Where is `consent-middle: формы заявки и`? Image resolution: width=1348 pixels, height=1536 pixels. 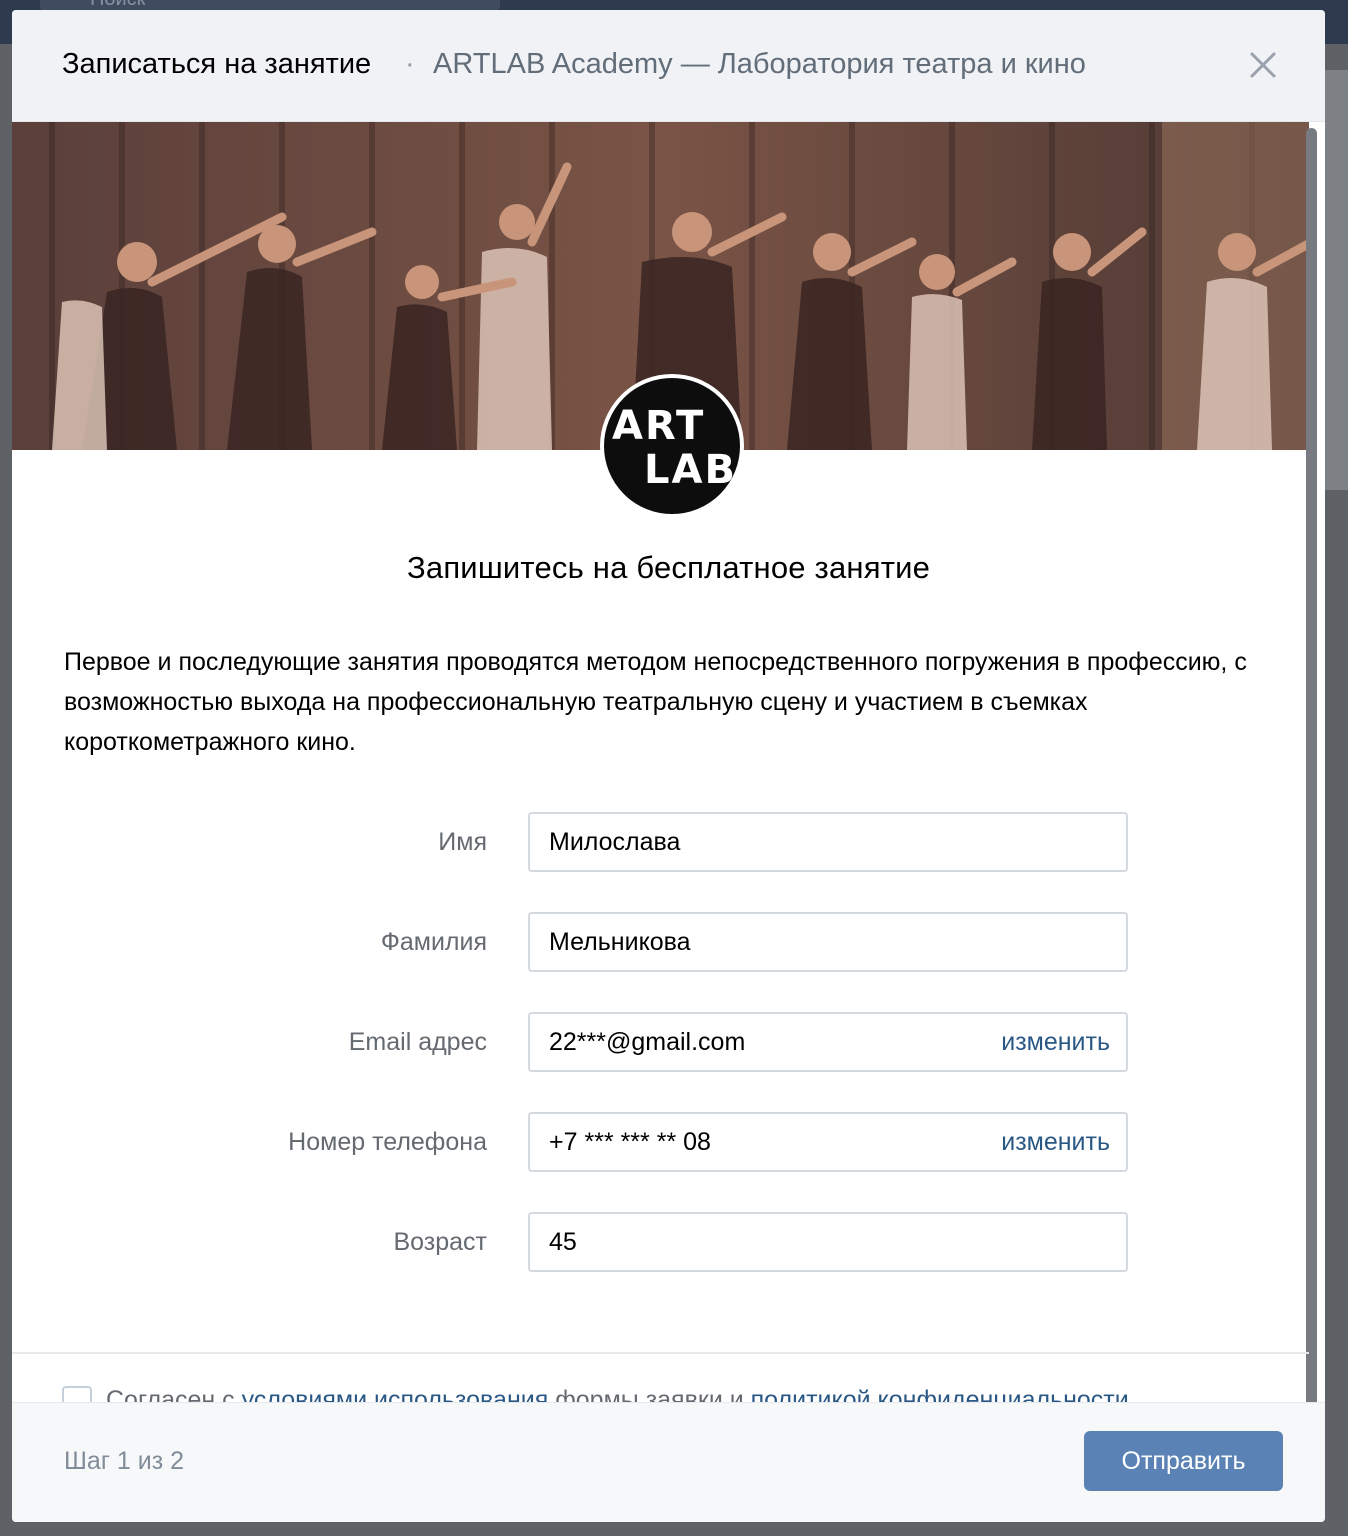
consent-middle: формы заявки и is located at coordinates (649, 1394).